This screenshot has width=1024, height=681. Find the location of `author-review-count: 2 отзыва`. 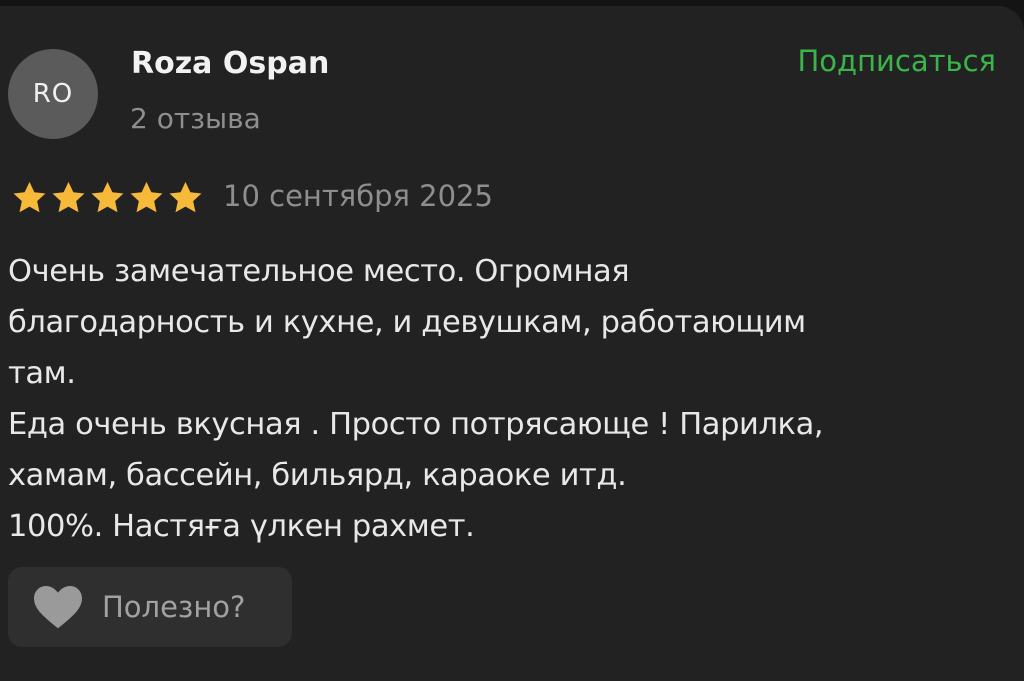

author-review-count: 2 отзыва is located at coordinates (195, 118).